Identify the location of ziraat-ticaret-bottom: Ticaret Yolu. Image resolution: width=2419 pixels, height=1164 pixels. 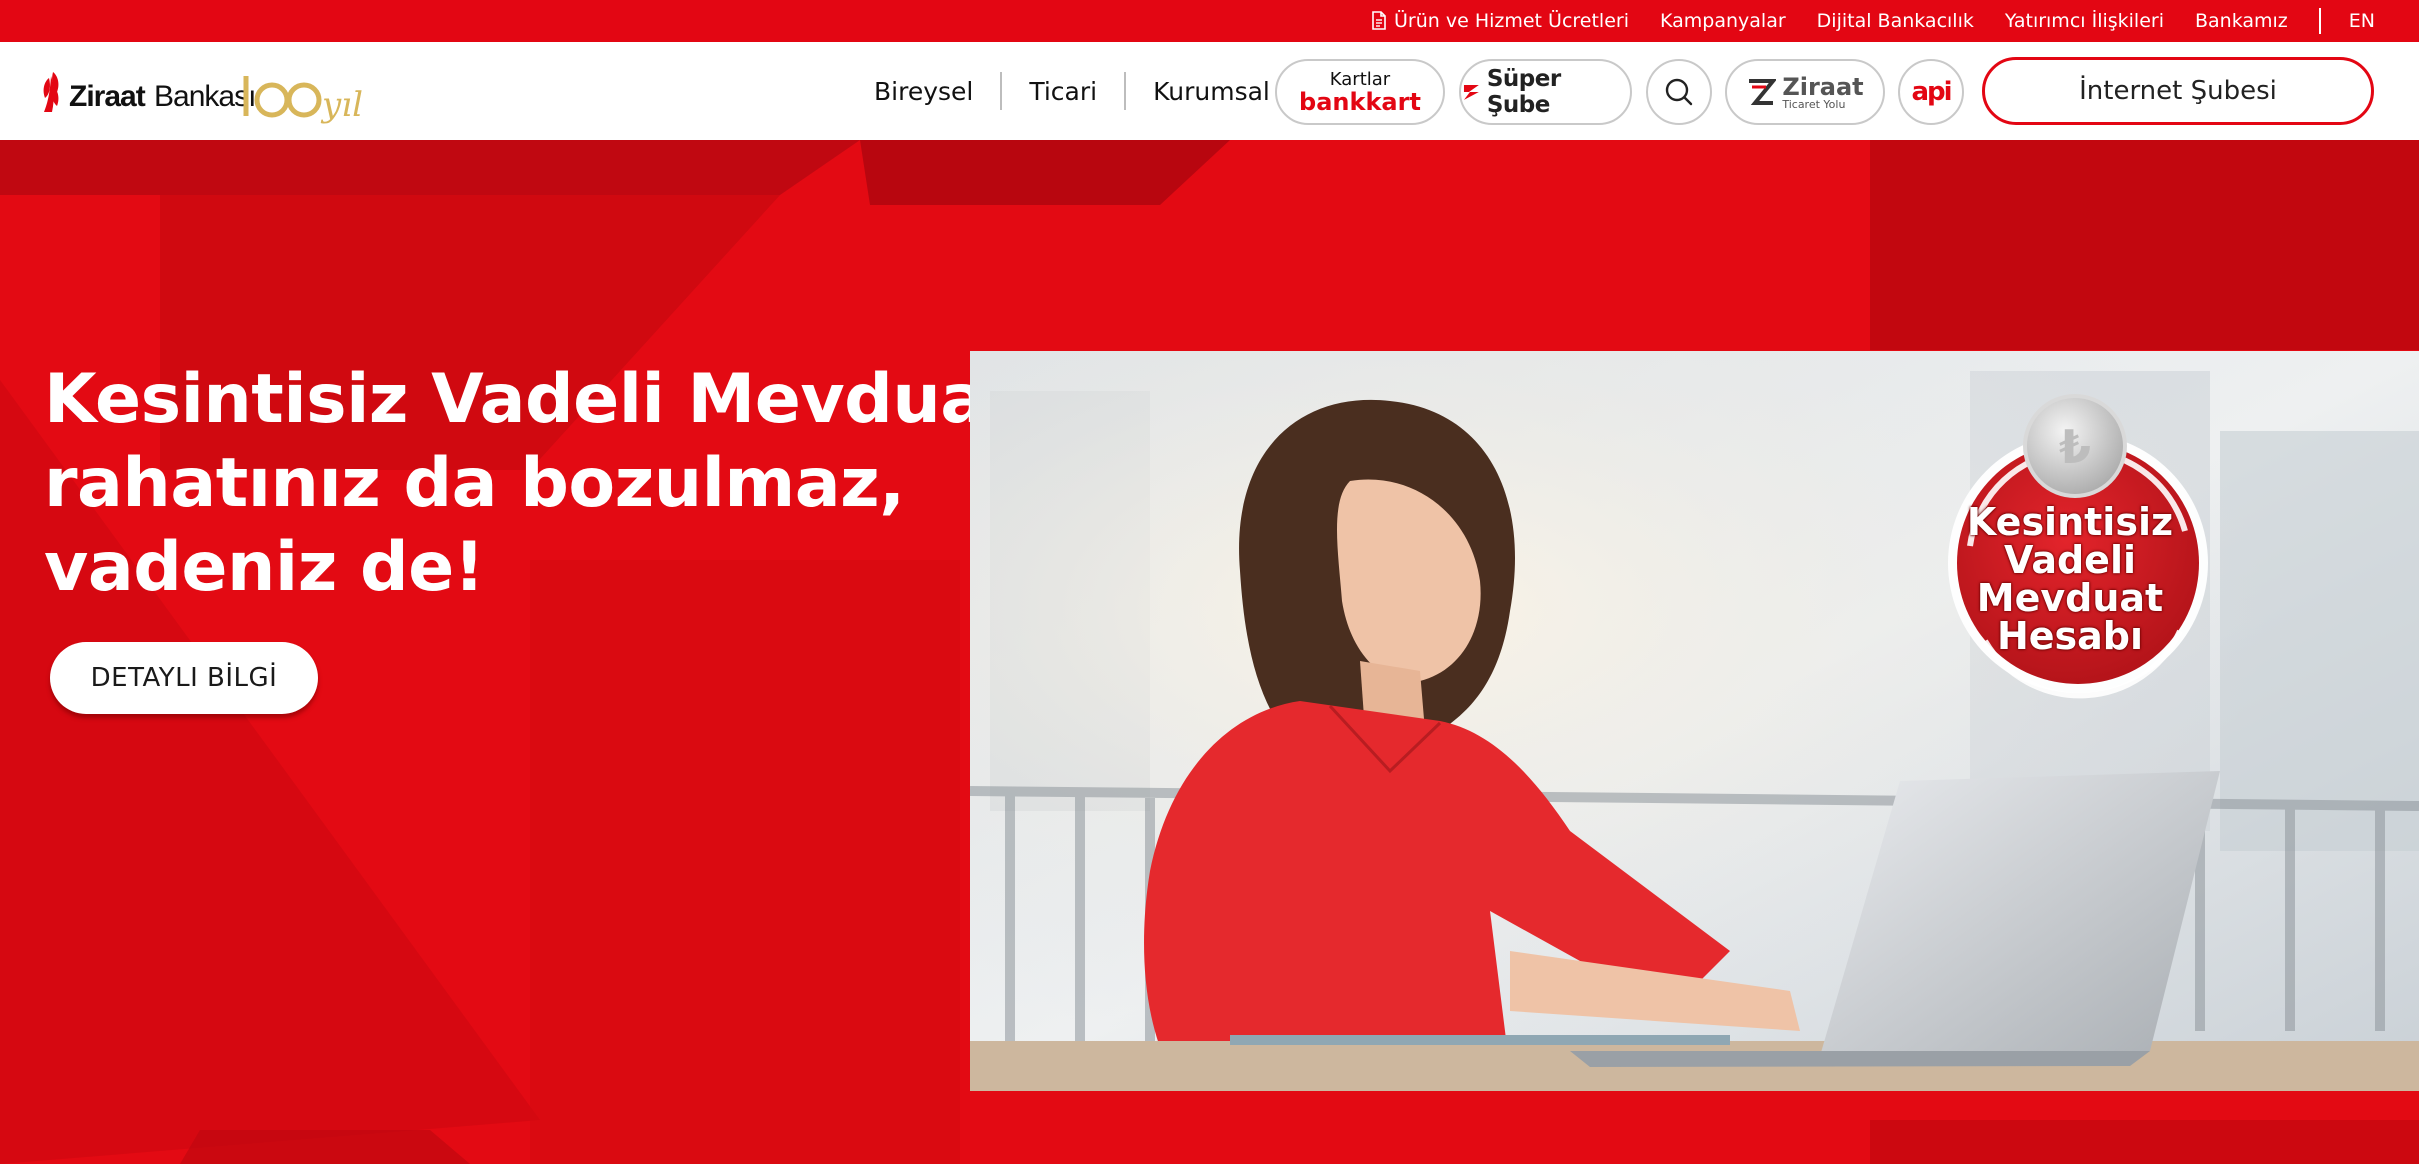
(1814, 104).